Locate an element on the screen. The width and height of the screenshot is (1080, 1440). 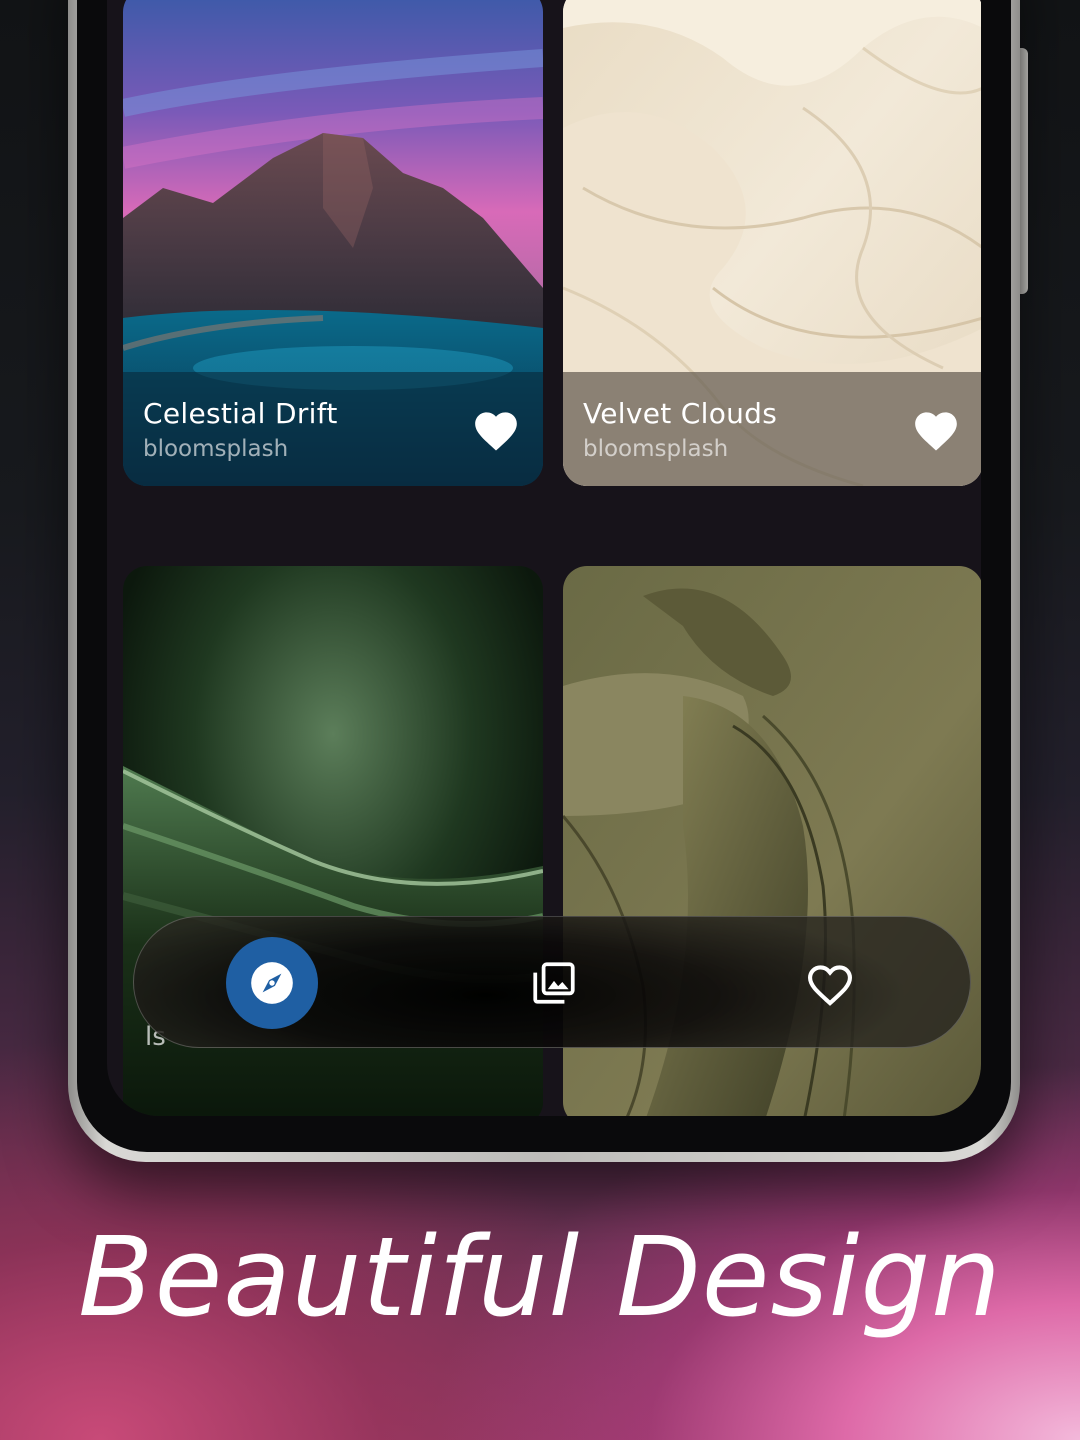
card-info-overlay: Velvet Clouds bloomsplash is located at coordinates (772, 429).